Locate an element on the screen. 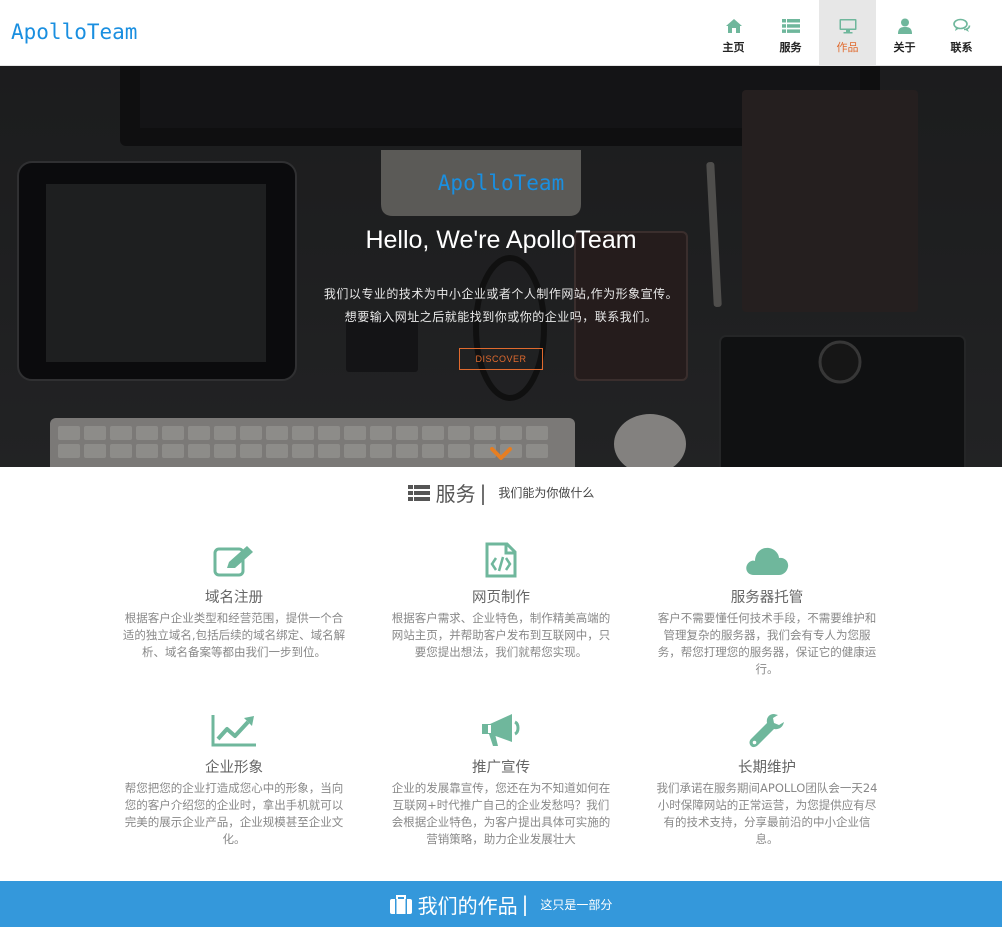 This screenshot has width=1002, height=927. cloud-icon is located at coordinates (767, 561).